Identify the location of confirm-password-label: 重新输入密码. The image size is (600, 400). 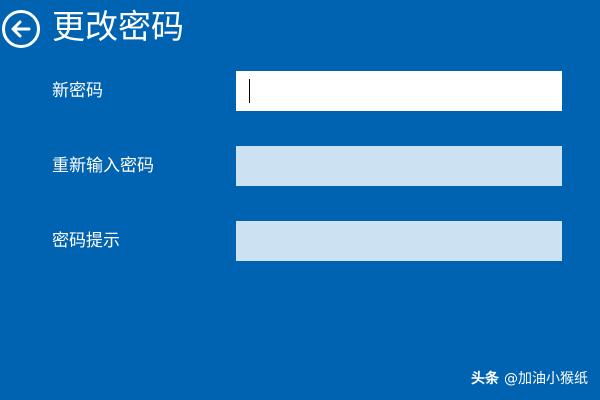
(103, 166).